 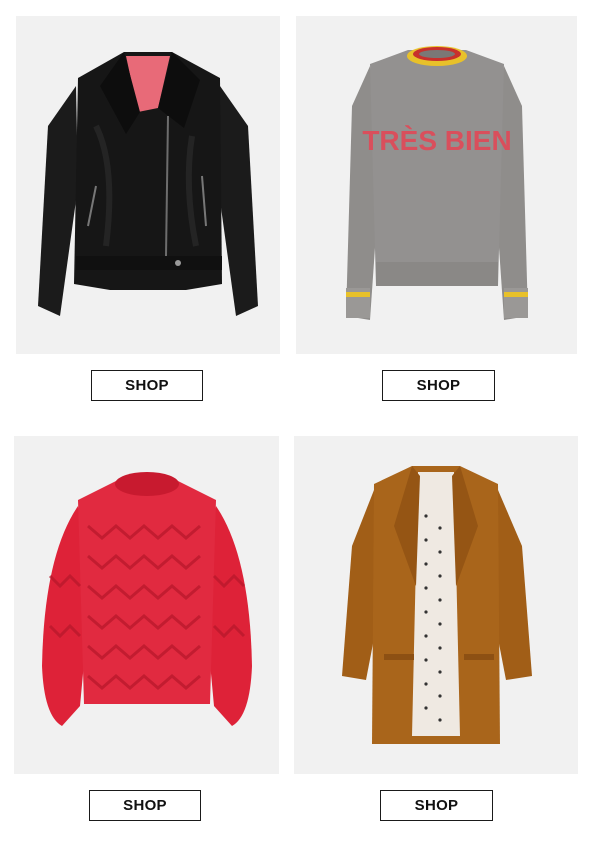 What do you see at coordinates (438, 385) in the screenshot?
I see `shop-button-tres-bien-sweater: SHOP` at bounding box center [438, 385].